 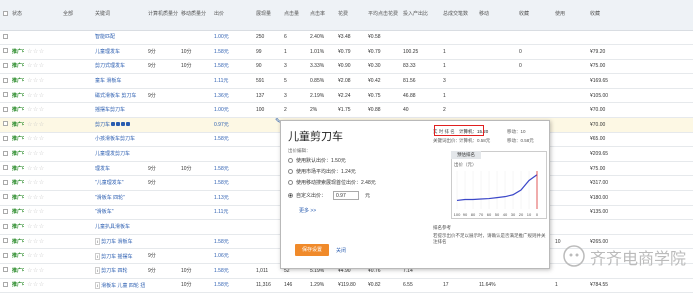 What do you see at coordinates (232, 256) in the screenshot?
I see `cell-bid: 1.06元` at bounding box center [232, 256].